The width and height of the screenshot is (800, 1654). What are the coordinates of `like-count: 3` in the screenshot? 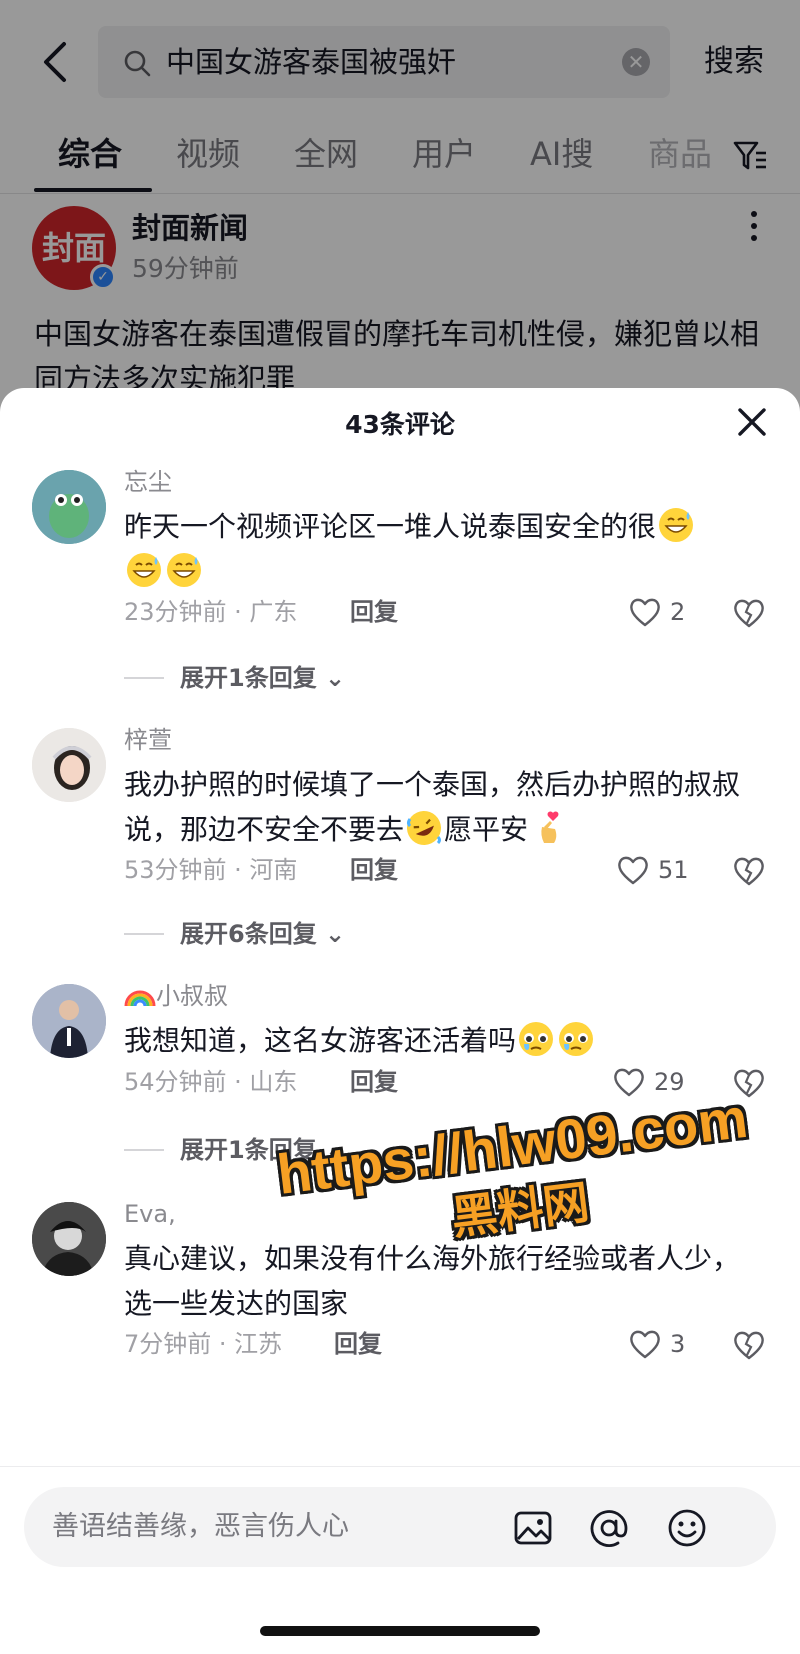 It's located at (678, 1344).